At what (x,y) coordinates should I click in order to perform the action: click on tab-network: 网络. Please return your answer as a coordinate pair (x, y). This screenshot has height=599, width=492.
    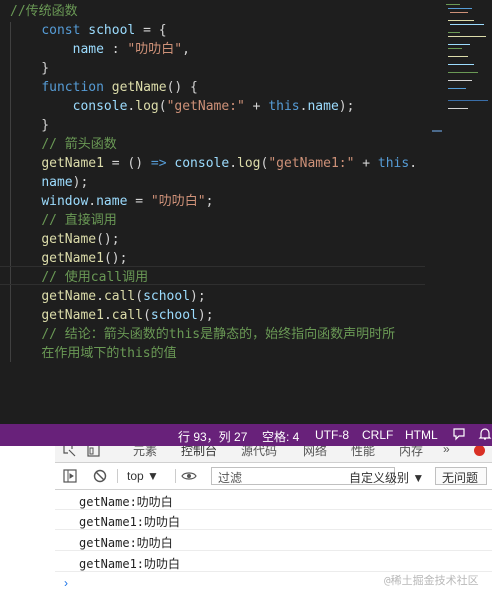
    Looking at the image, I should click on (315, 452).